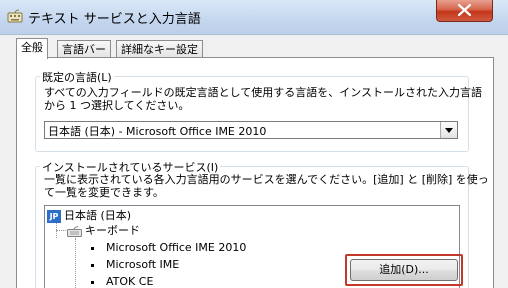 This screenshot has height=288, width=508. Describe the element at coordinates (74, 231) in the screenshot. I see `keyboard-icon` at that location.